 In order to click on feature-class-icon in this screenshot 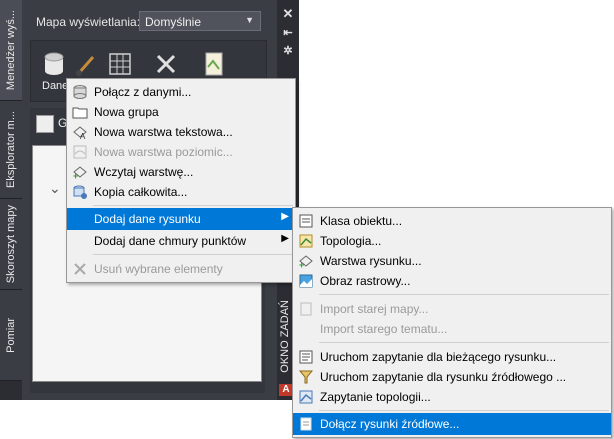, I will do `click(306, 221)`.